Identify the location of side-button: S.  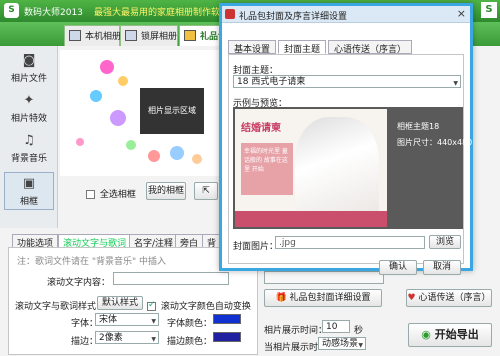
(489, 10).